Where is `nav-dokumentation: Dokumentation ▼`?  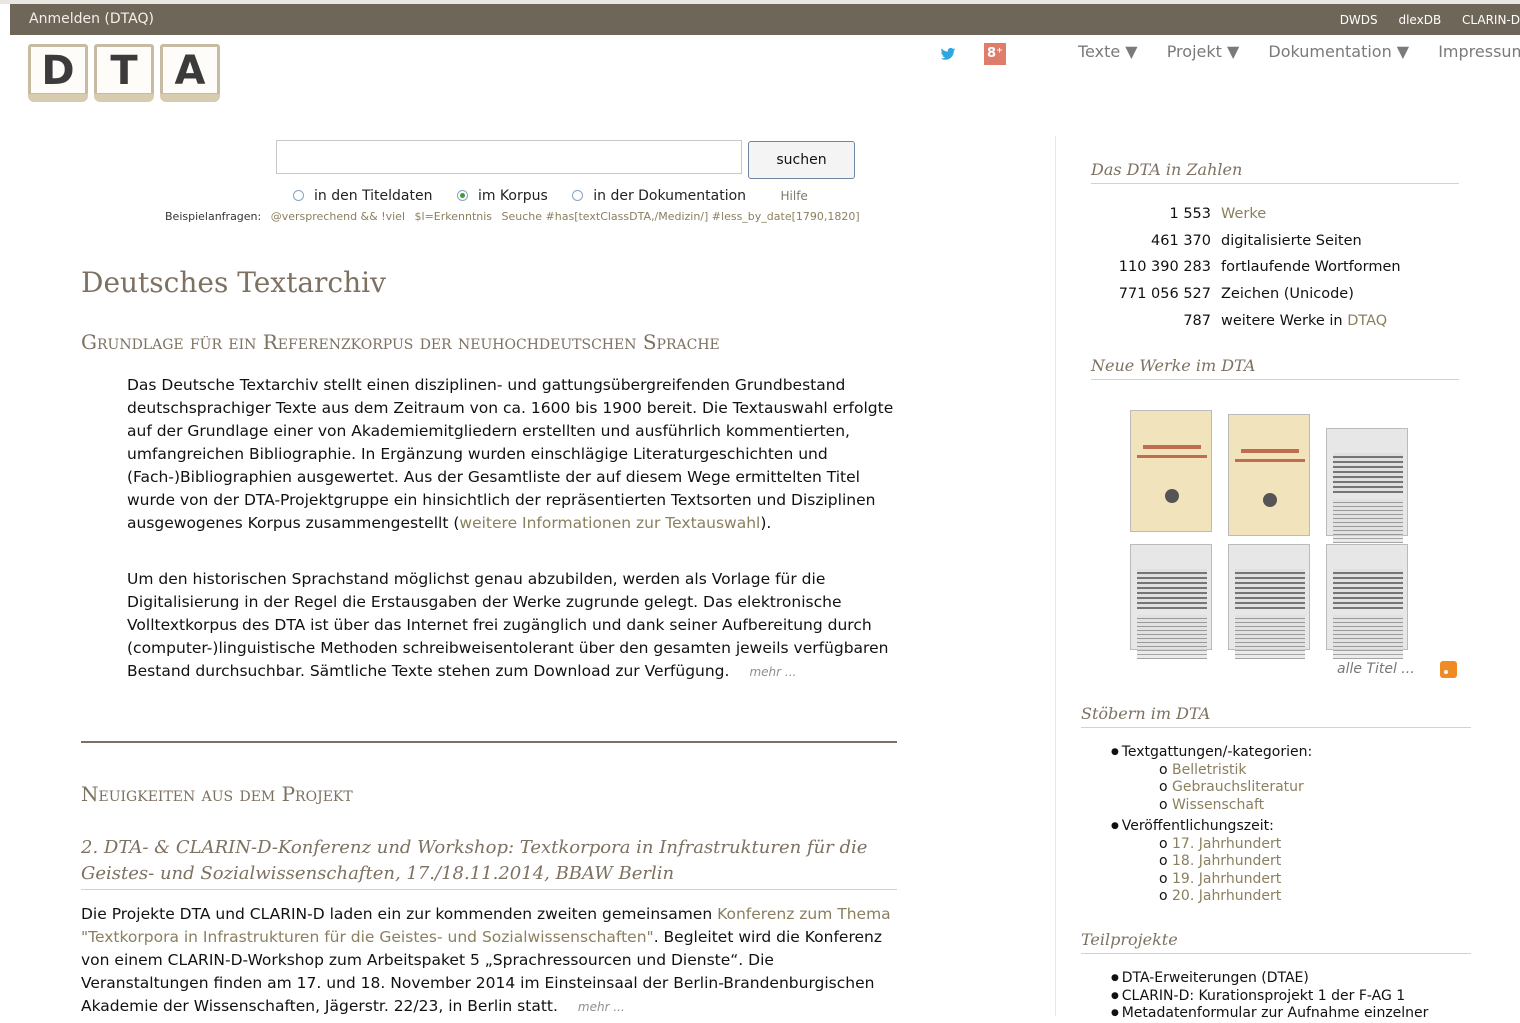 nav-dokumentation: Dokumentation ▼ is located at coordinates (1338, 51).